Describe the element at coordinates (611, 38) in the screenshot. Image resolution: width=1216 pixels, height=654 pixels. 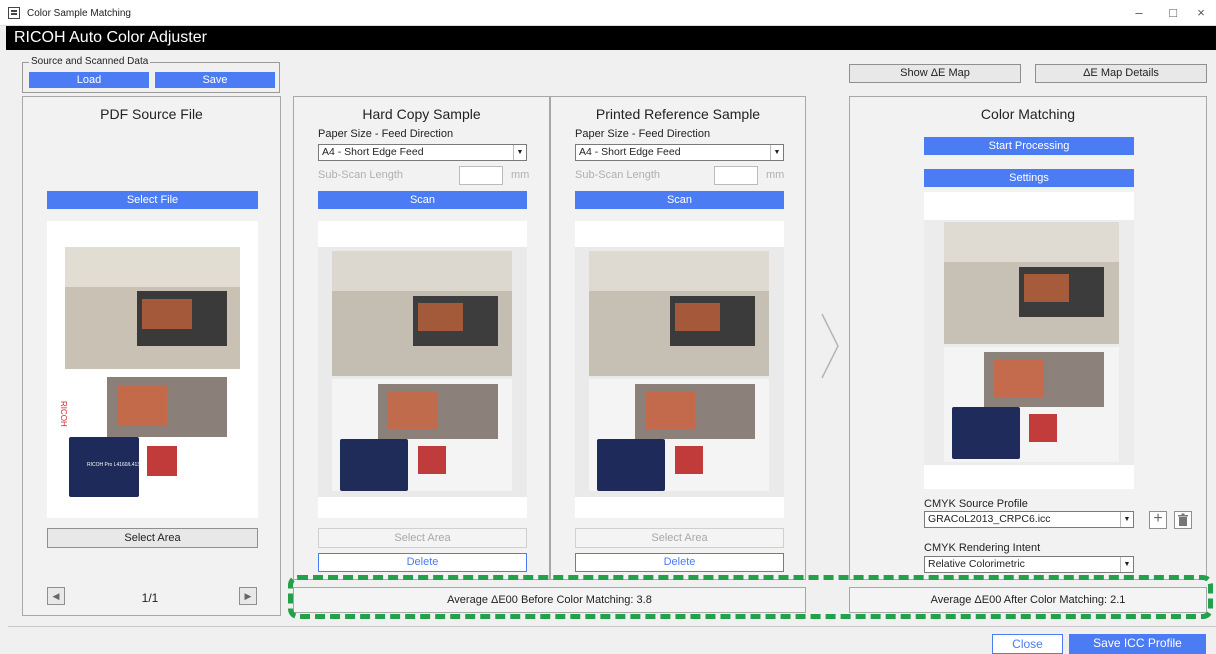
I see `app-header: RICOH Auto Color Adjuster` at that location.